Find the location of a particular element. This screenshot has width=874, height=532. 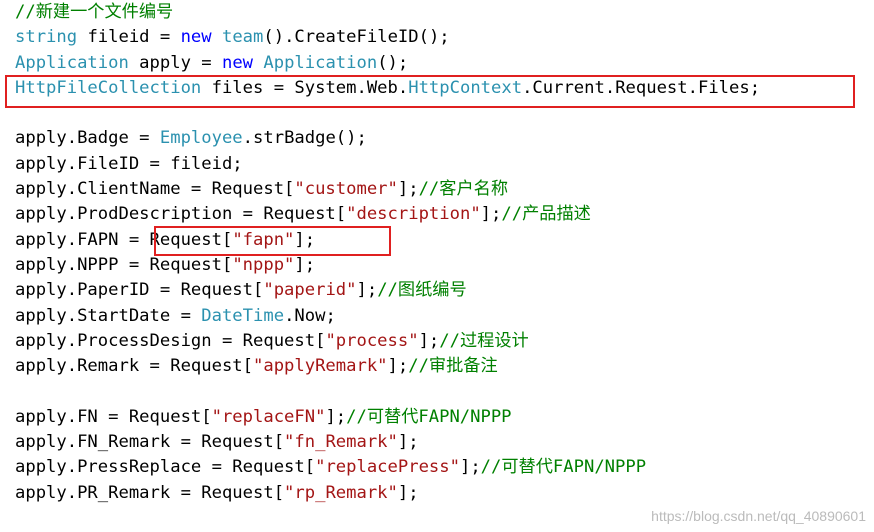

code-token-text: apply.PressReplace = Request[ is located at coordinates (165, 467).